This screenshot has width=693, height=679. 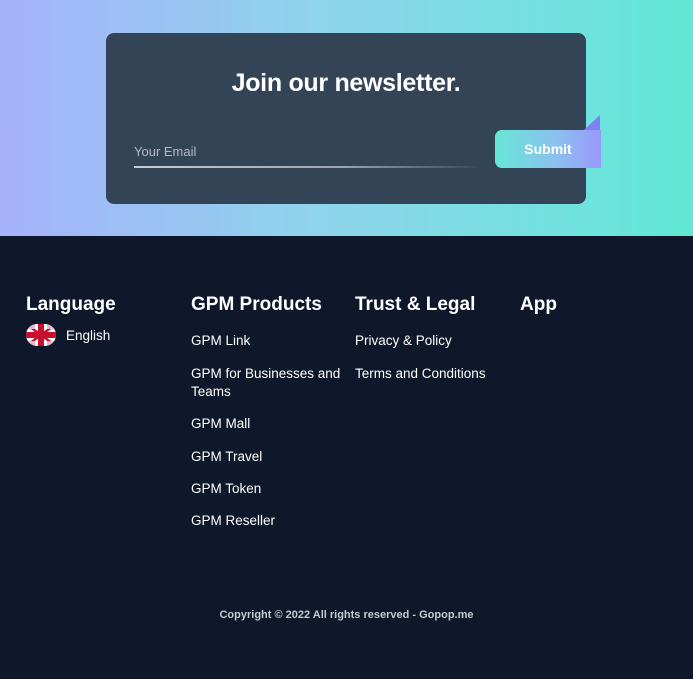 I want to click on footer-link-gpm-mall: GPM Mall, so click(x=220, y=424).